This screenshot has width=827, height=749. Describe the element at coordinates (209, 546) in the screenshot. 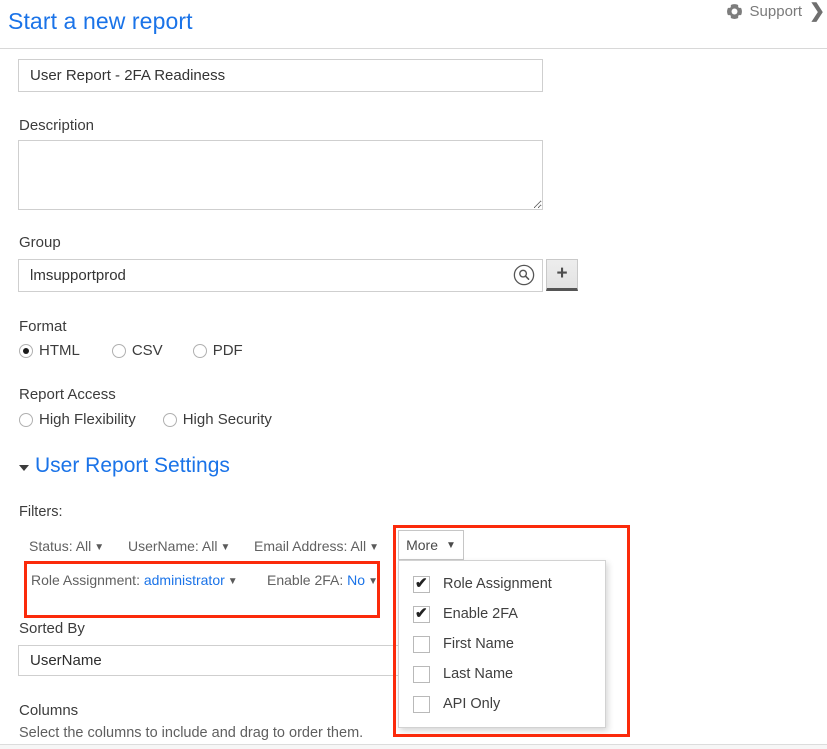

I see `filter-username-value: All` at that location.